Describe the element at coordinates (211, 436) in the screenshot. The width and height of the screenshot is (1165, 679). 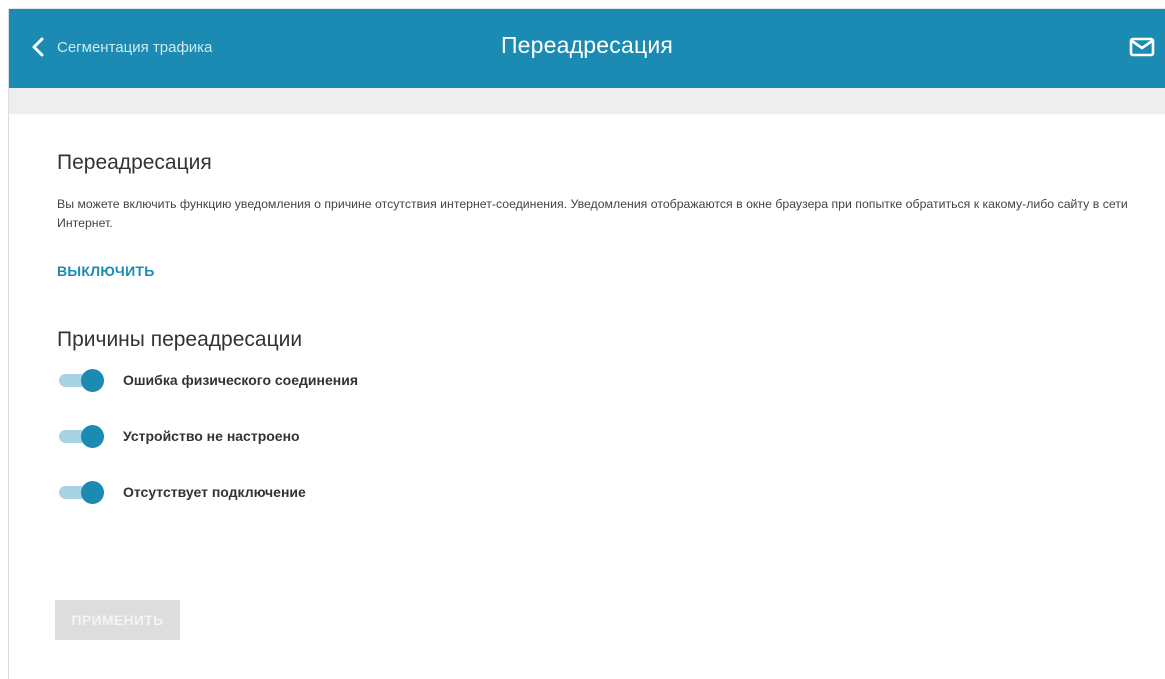
I see `reason-label: Устройство не настроено` at that location.